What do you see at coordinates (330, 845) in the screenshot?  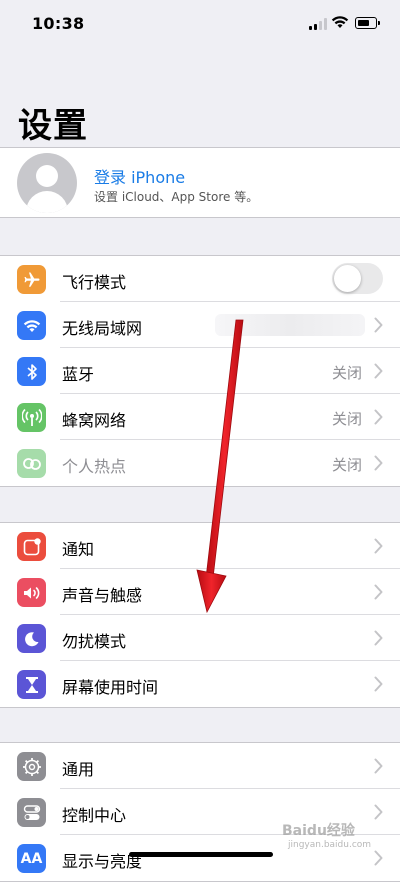 I see `watermark-subtext: jingyan.baidu.com` at bounding box center [330, 845].